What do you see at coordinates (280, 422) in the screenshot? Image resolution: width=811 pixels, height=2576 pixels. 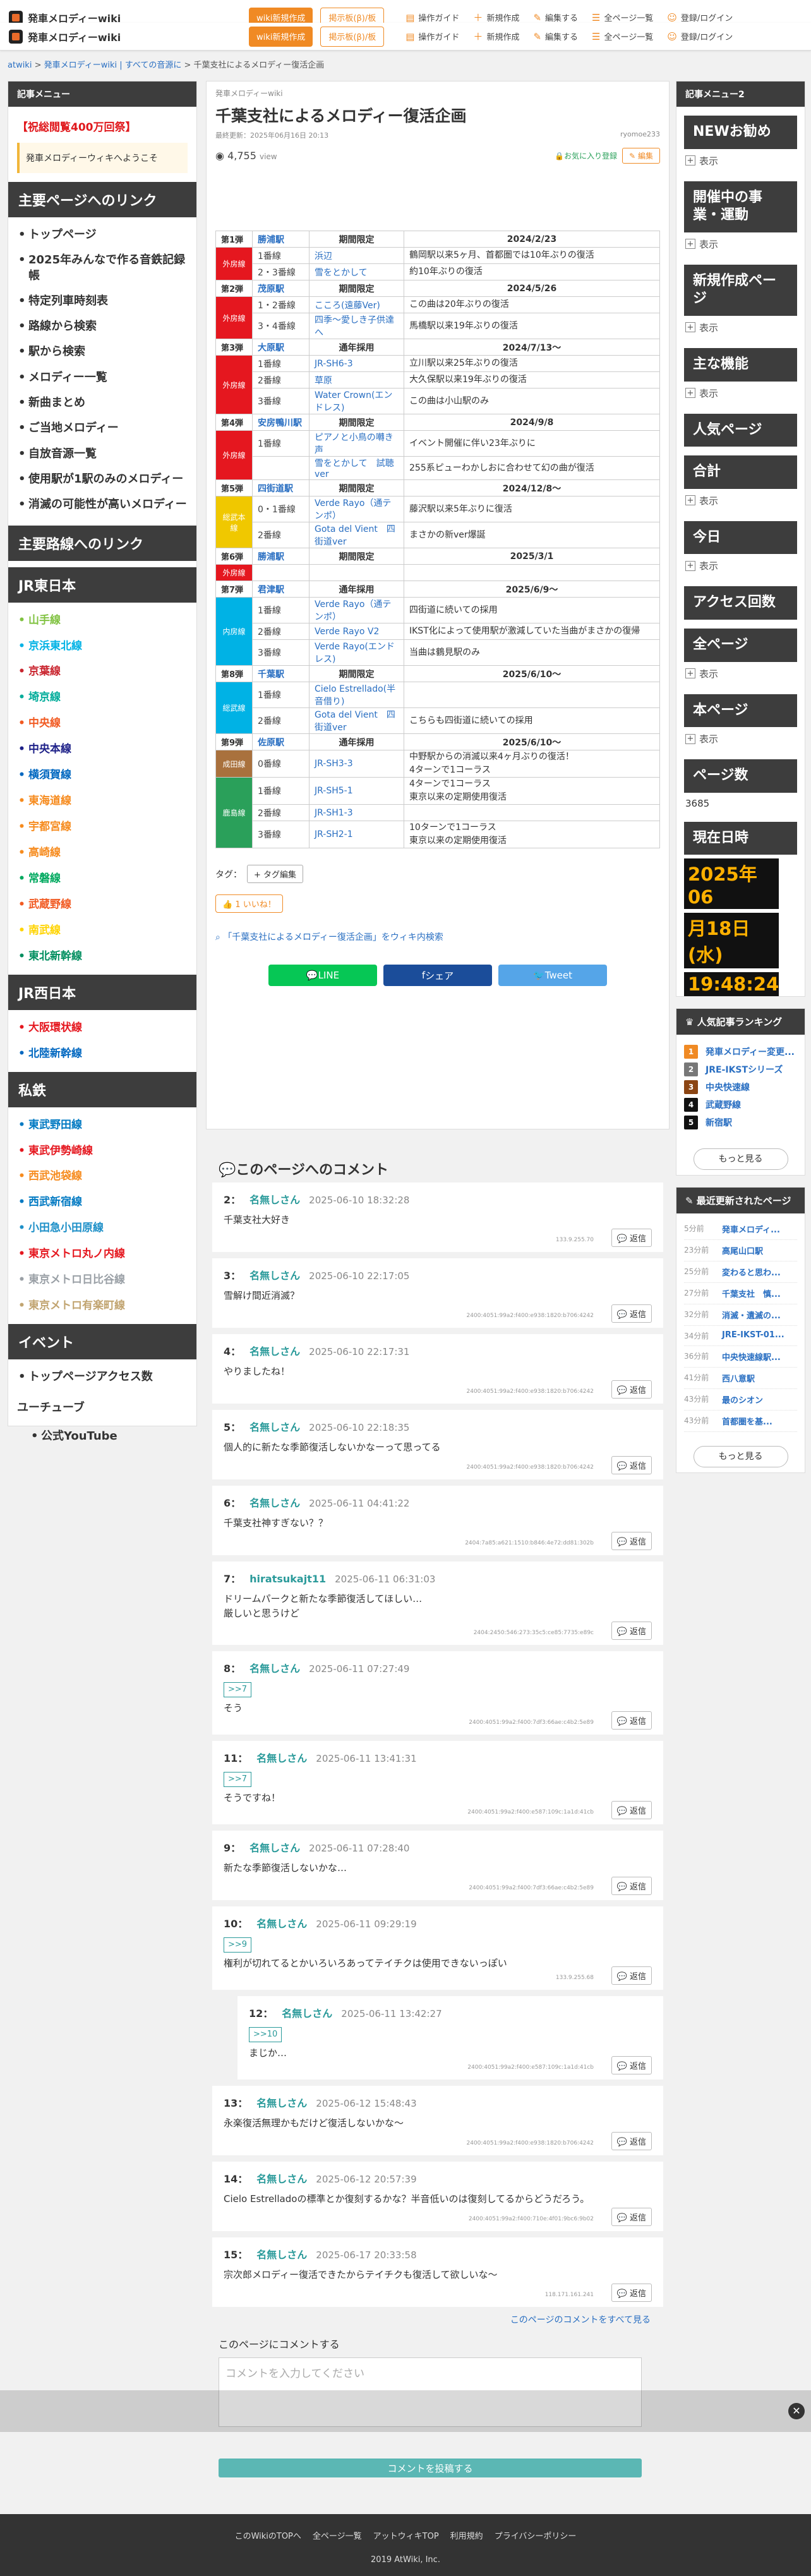 I see `station-link: 安房鴨川駅` at bounding box center [280, 422].